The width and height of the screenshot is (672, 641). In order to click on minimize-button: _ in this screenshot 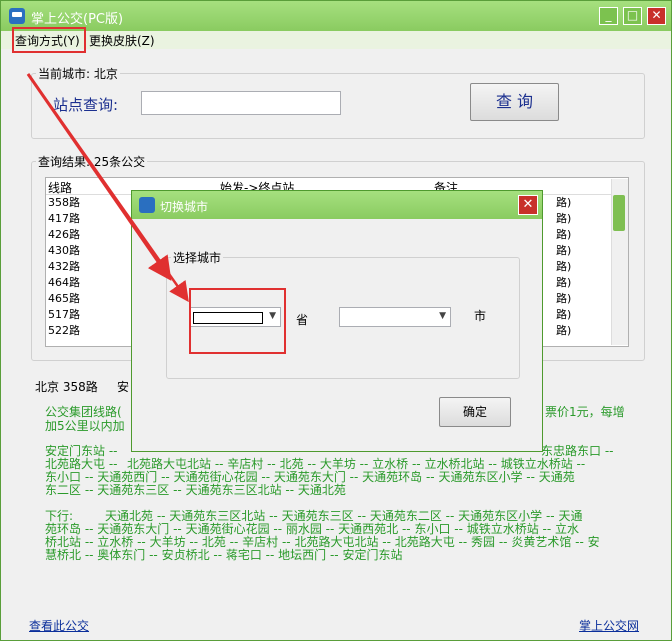, I will do `click(608, 16)`.